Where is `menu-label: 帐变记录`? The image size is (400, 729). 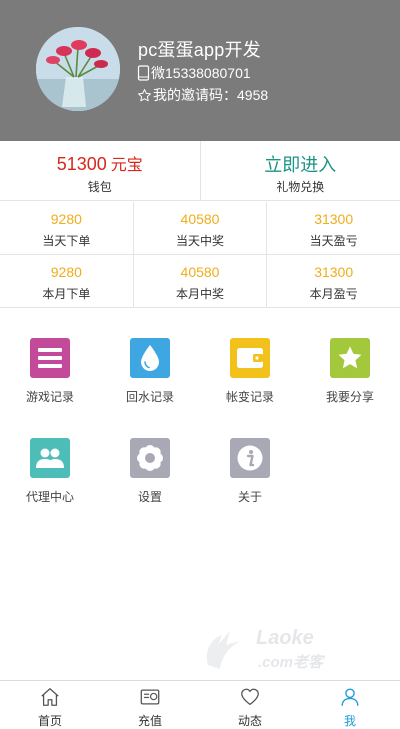 menu-label: 帐变记录 is located at coordinates (249, 397).